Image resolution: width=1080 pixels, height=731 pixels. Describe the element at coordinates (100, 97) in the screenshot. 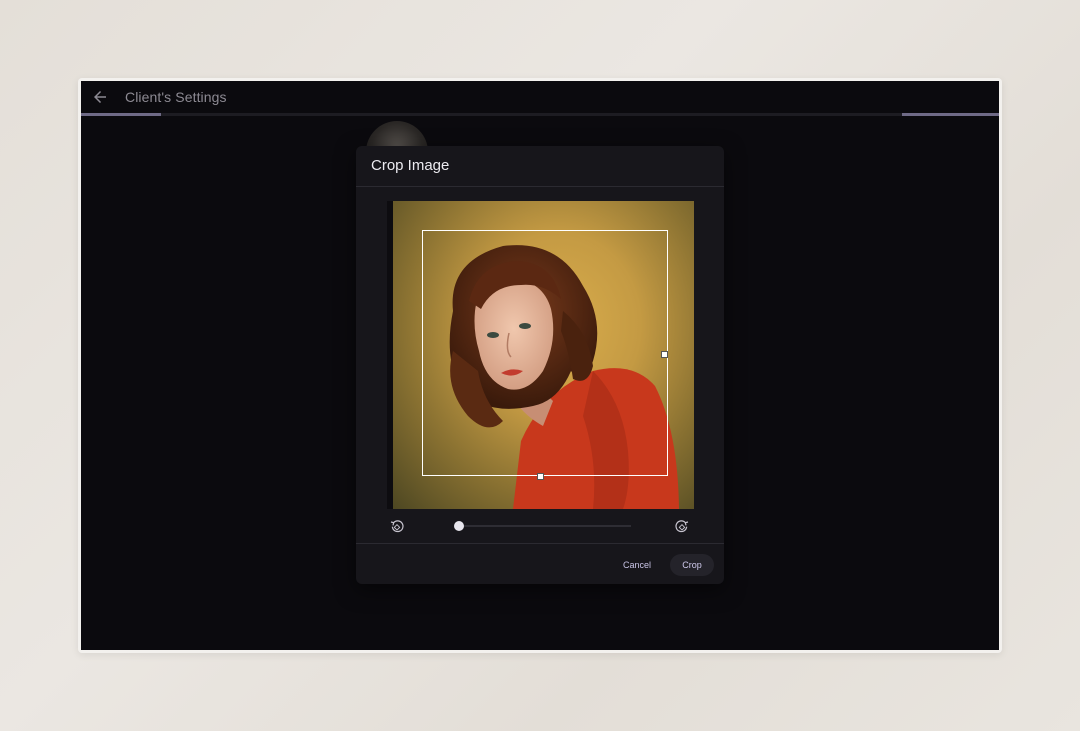

I see `arrow-left-icon` at that location.